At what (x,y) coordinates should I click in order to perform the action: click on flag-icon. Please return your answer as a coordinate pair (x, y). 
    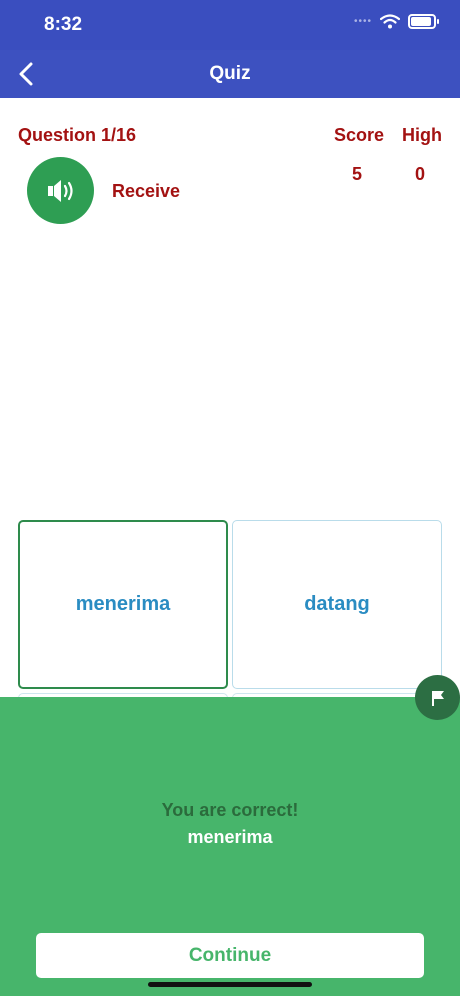
    Looking at the image, I should click on (437, 698).